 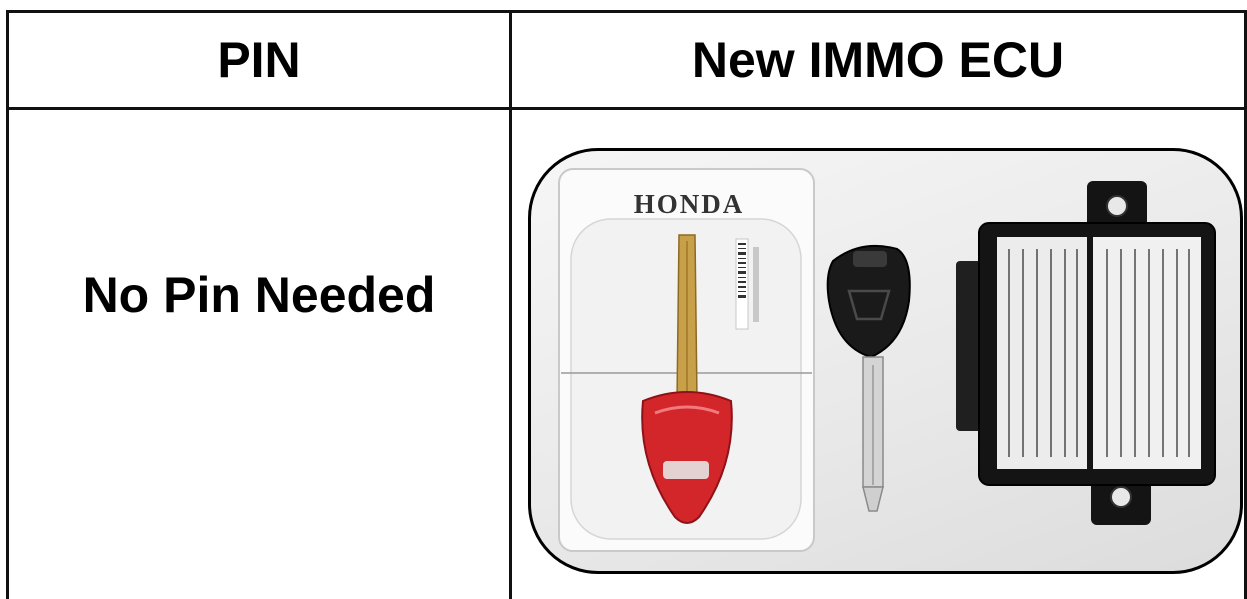 What do you see at coordinates (878, 60) in the screenshot?
I see `header-new-immo-ecu: New IMMO ECU` at bounding box center [878, 60].